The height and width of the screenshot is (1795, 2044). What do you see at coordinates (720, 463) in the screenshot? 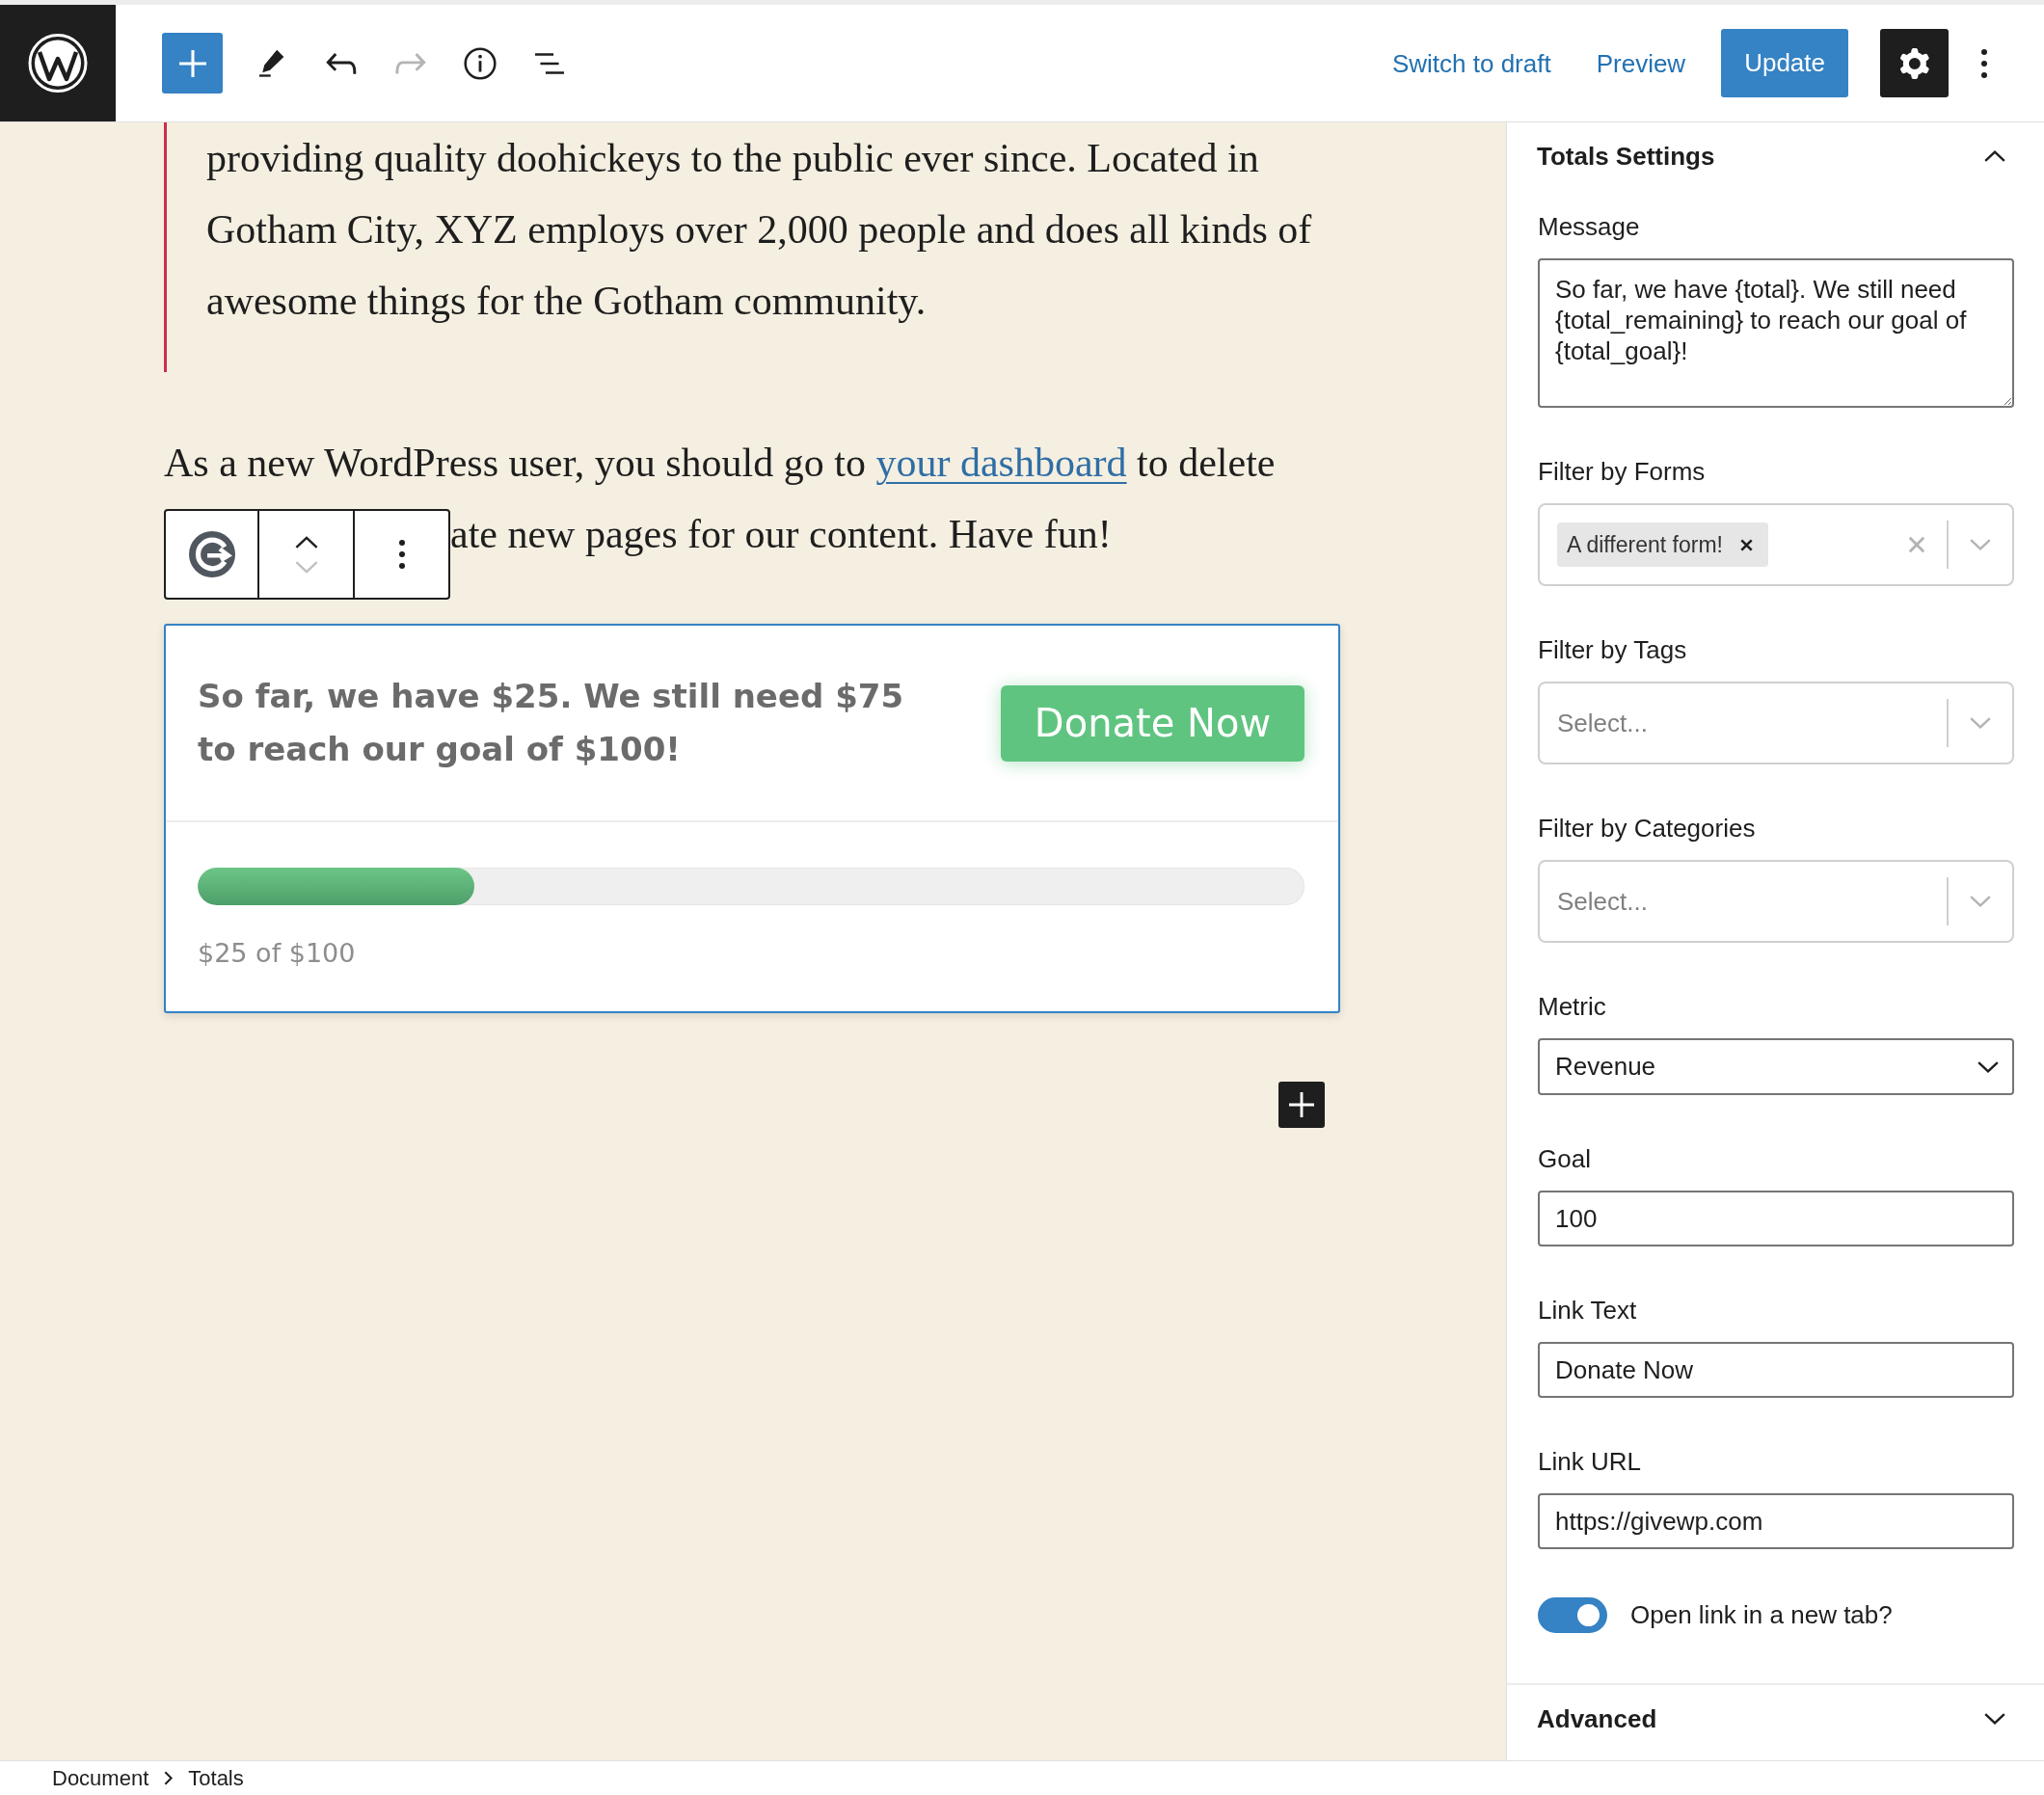
I see `paragraph-text: As a new WordPress user, you should go to your dashboard to delete` at bounding box center [720, 463].